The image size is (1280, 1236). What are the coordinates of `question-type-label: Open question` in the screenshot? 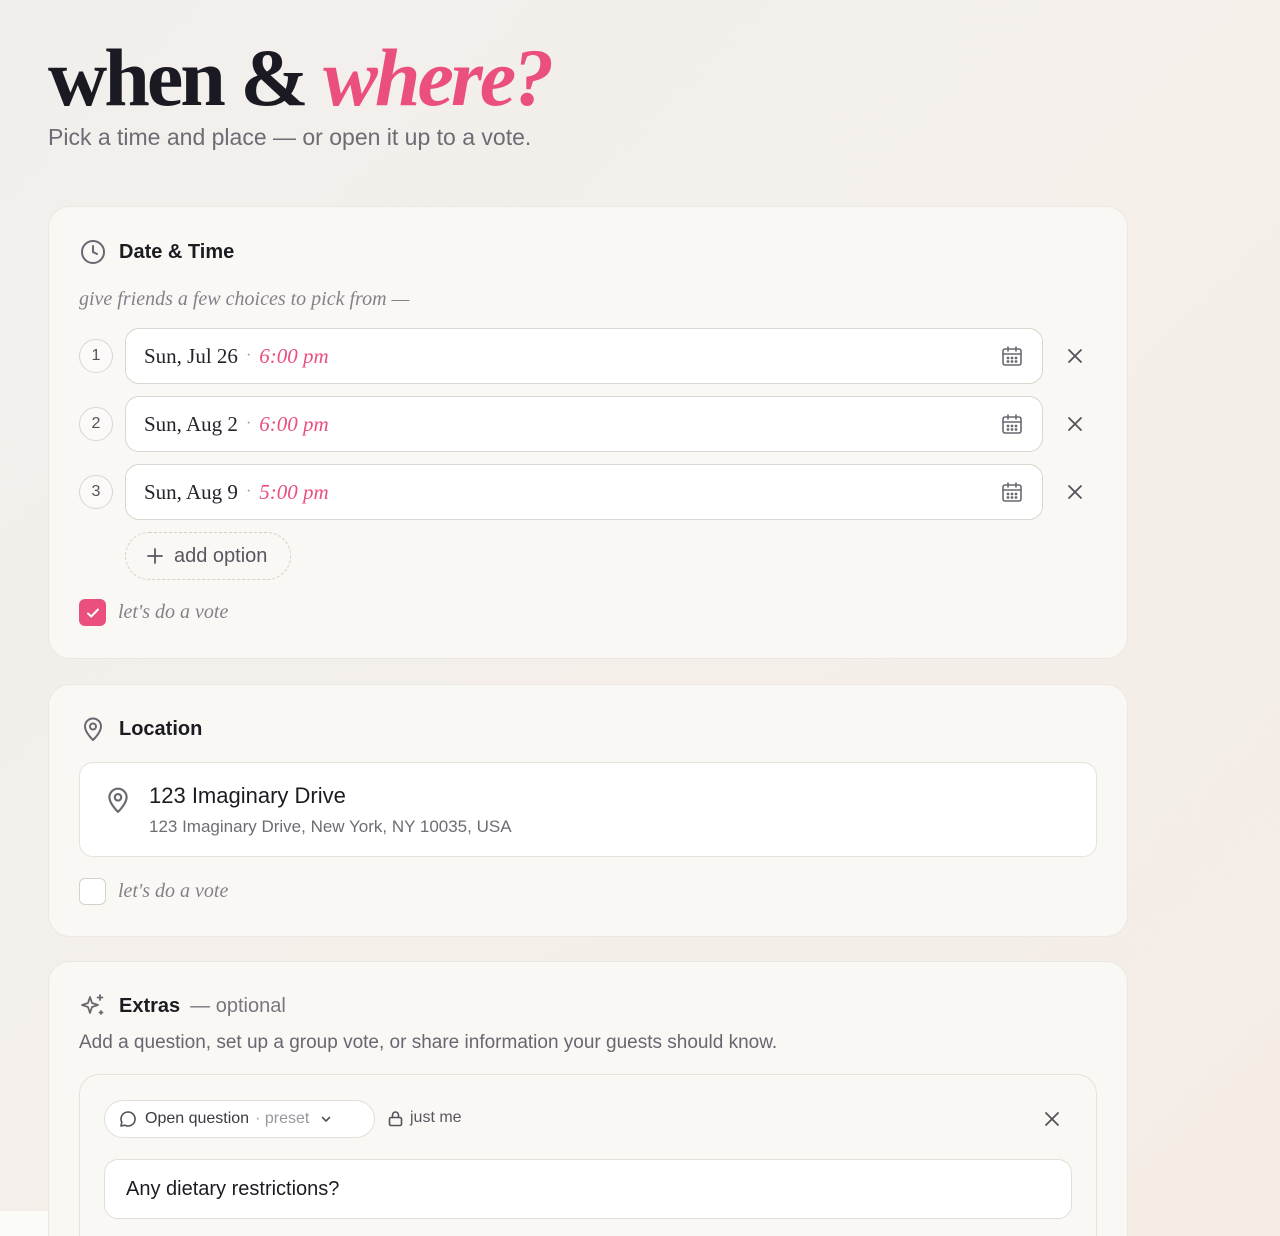 It's located at (197, 1118).